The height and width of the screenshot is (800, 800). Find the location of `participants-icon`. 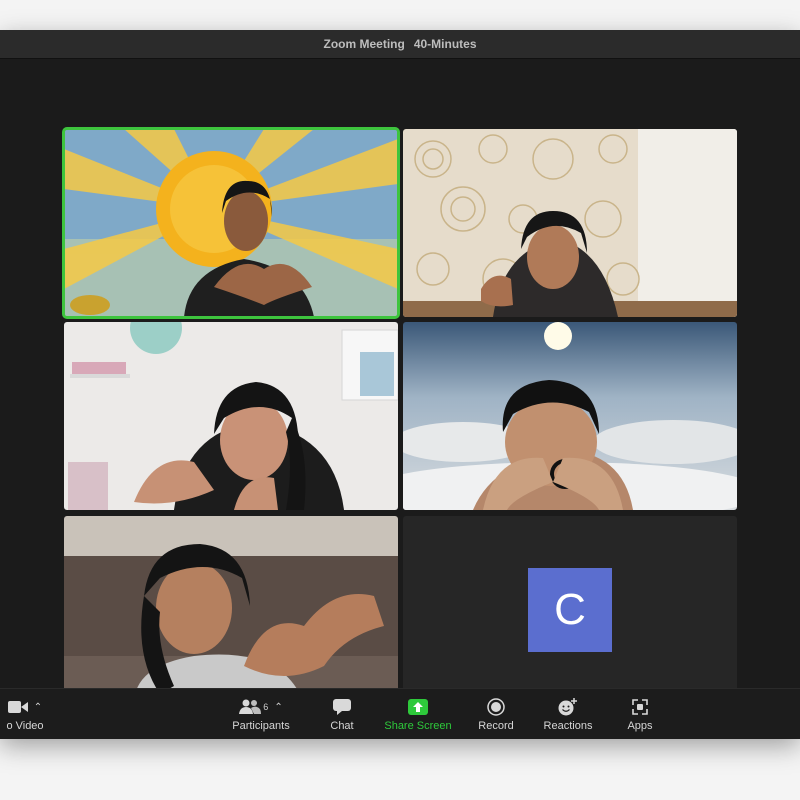

participants-icon is located at coordinates (250, 706).